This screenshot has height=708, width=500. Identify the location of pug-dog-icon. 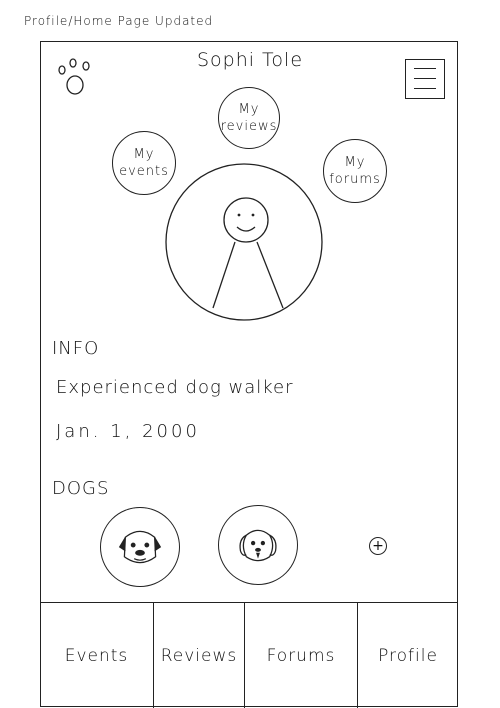
(140, 547).